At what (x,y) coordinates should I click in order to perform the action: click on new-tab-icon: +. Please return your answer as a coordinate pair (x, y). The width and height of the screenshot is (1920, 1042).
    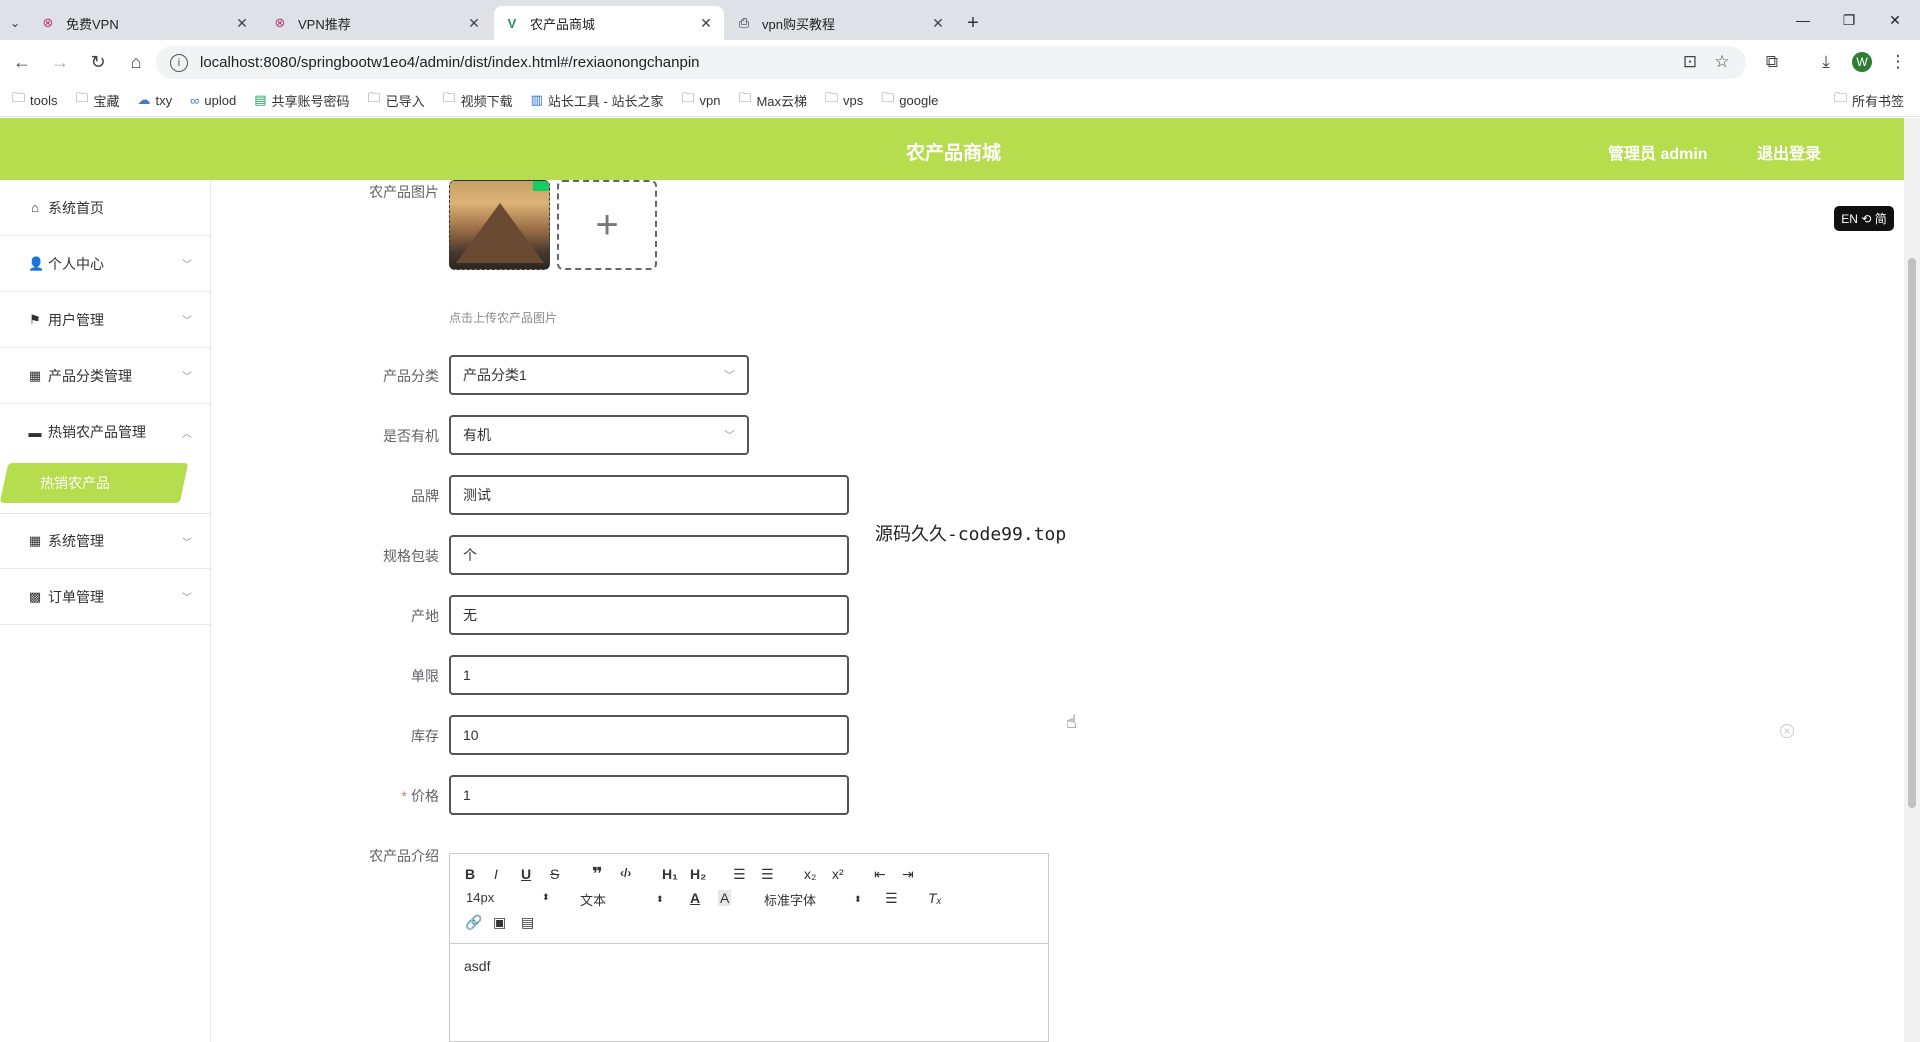
    Looking at the image, I should click on (973, 23).